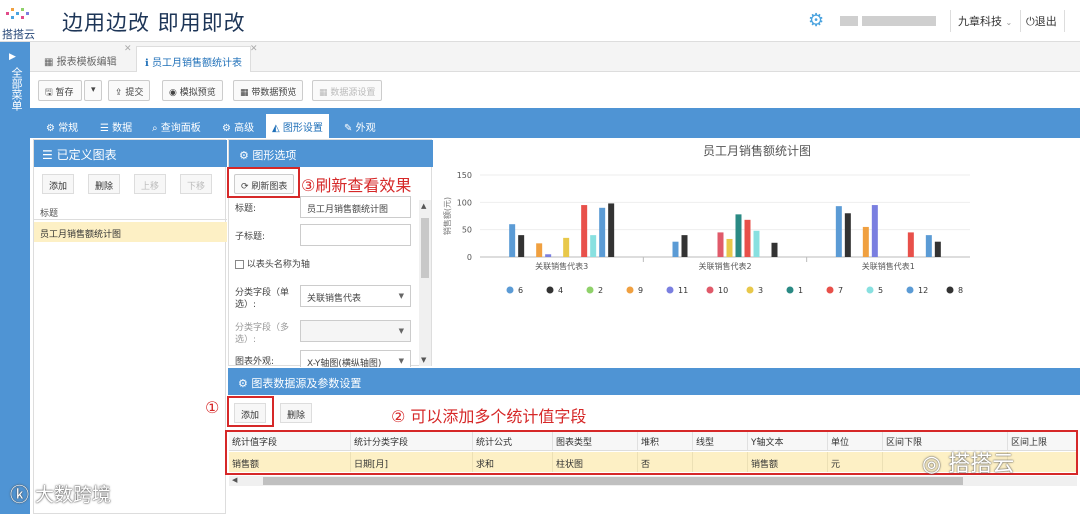 The height and width of the screenshot is (514, 1080). Describe the element at coordinates (760, 290) in the screenshot. I see `legend-label: 3` at that location.